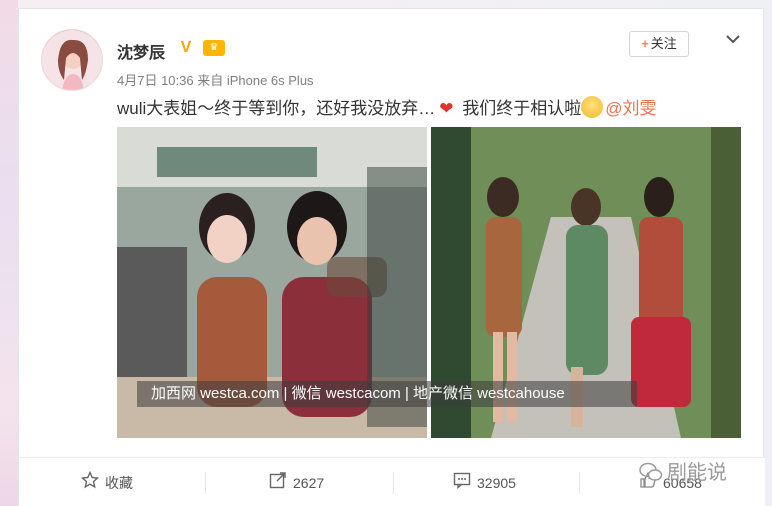  Describe the element at coordinates (733, 39) in the screenshot. I see `chevron-down-icon` at that location.